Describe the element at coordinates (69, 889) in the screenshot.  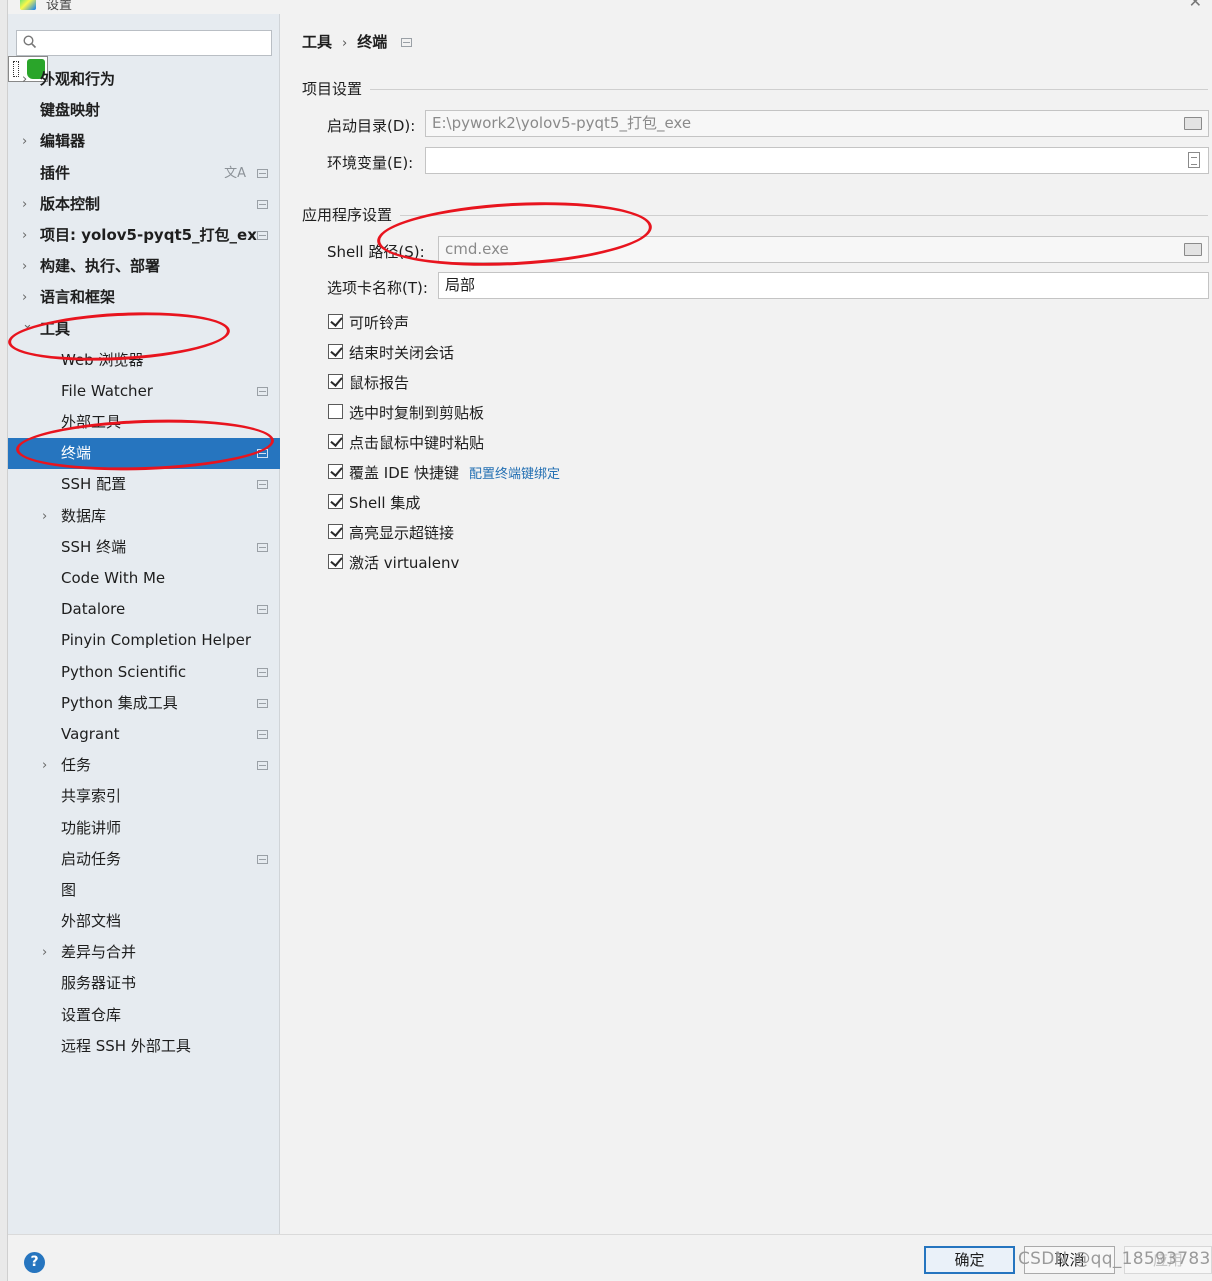
I see `sidebar-item-label: 图` at that location.